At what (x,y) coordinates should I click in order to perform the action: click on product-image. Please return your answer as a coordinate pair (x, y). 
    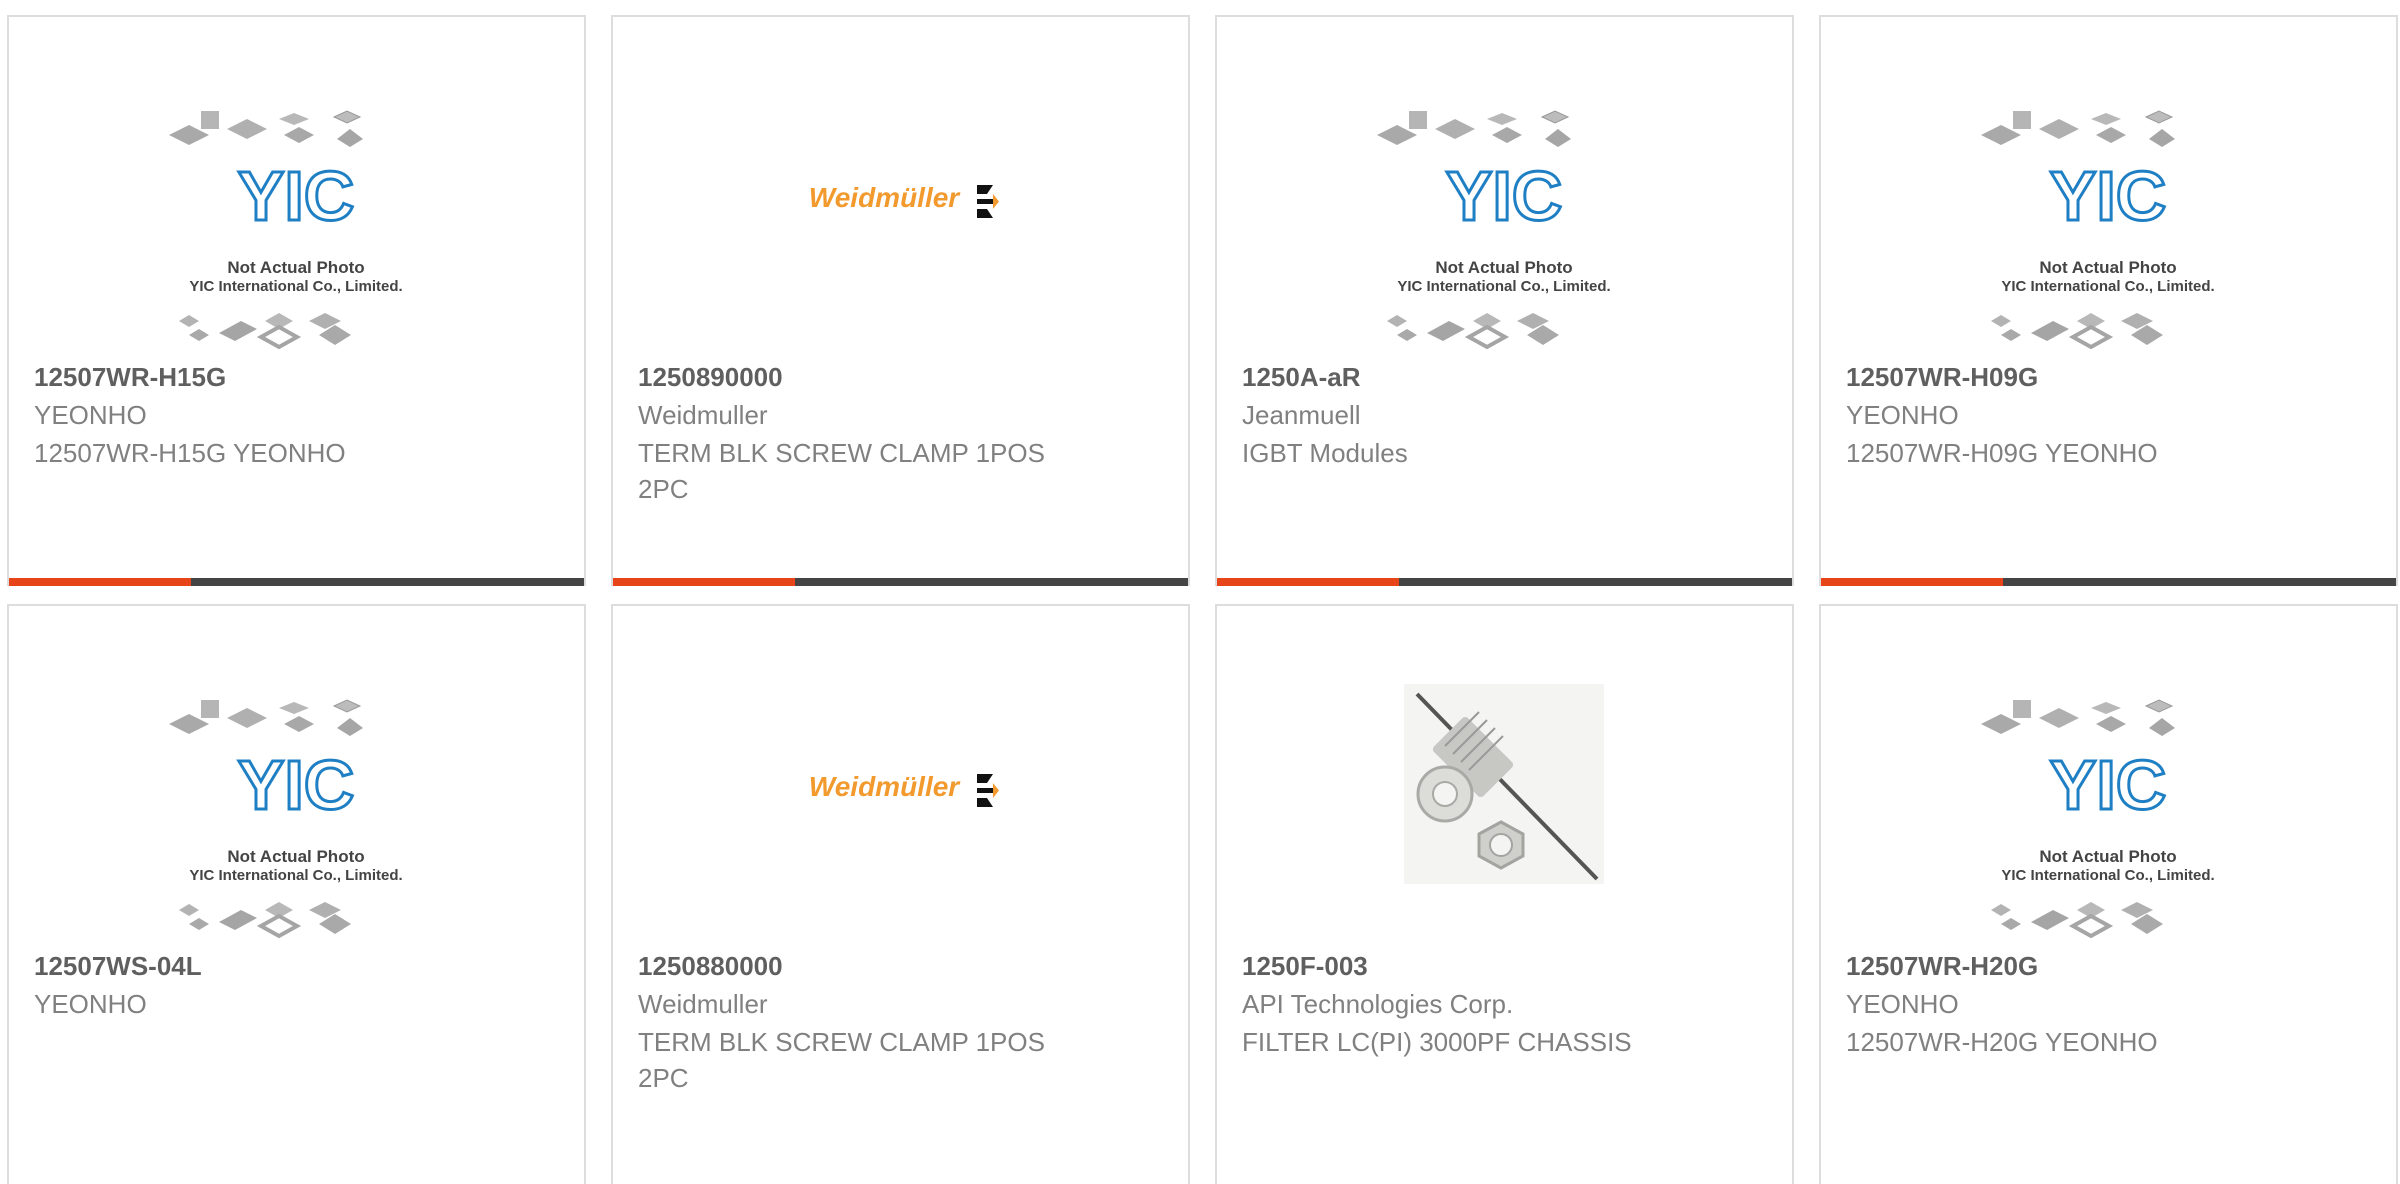
    Looking at the image, I should click on (1504, 816).